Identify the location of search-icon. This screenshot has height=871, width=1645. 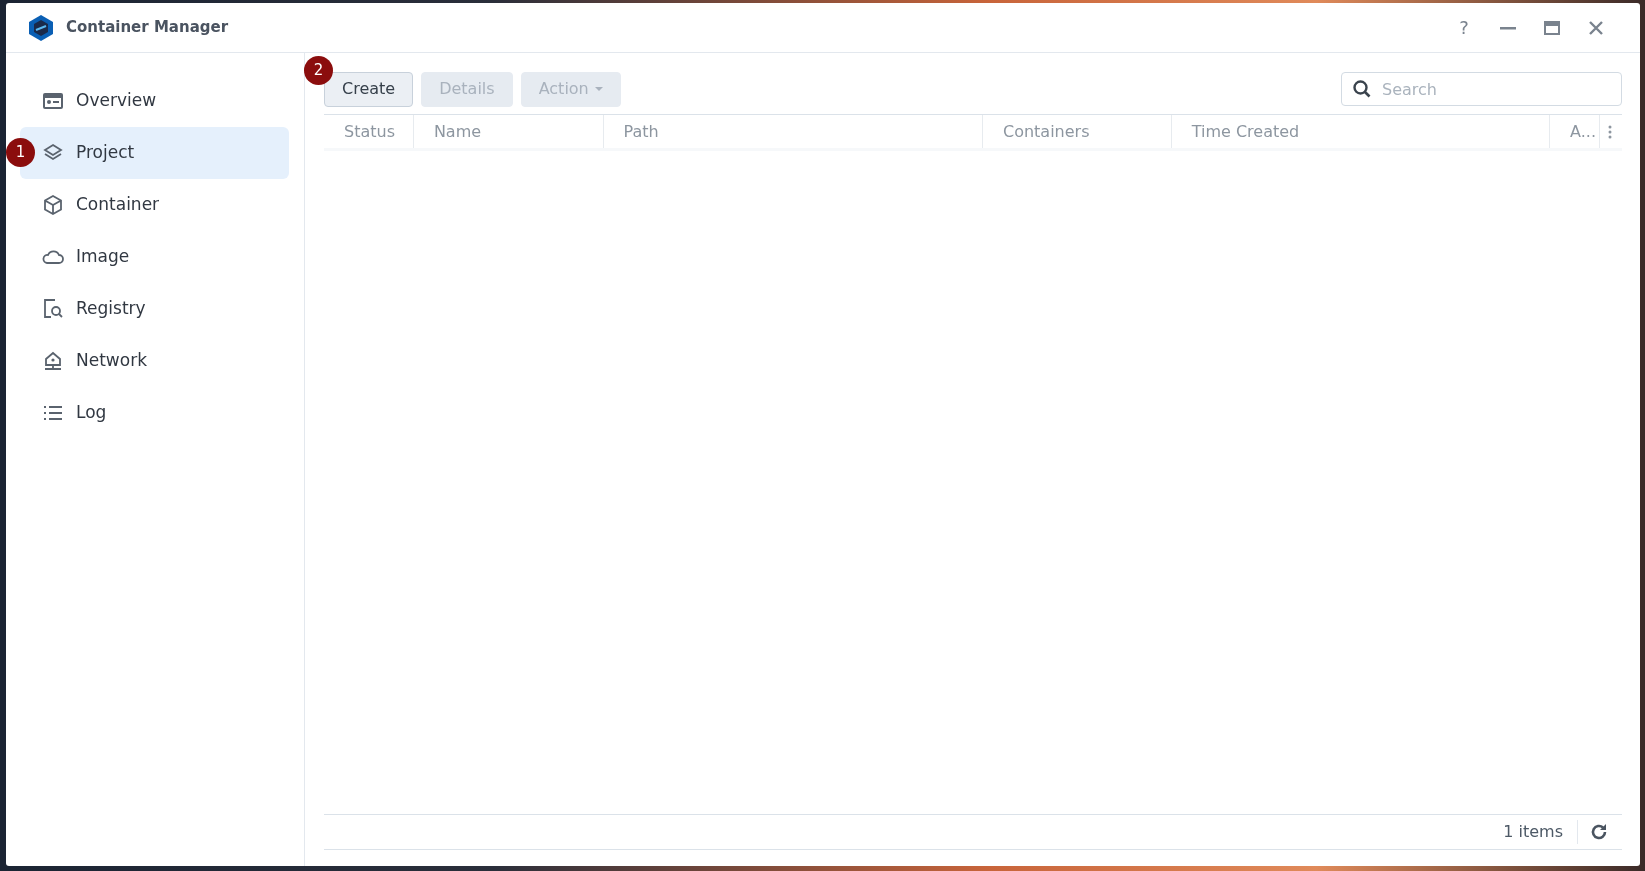
(1362, 89).